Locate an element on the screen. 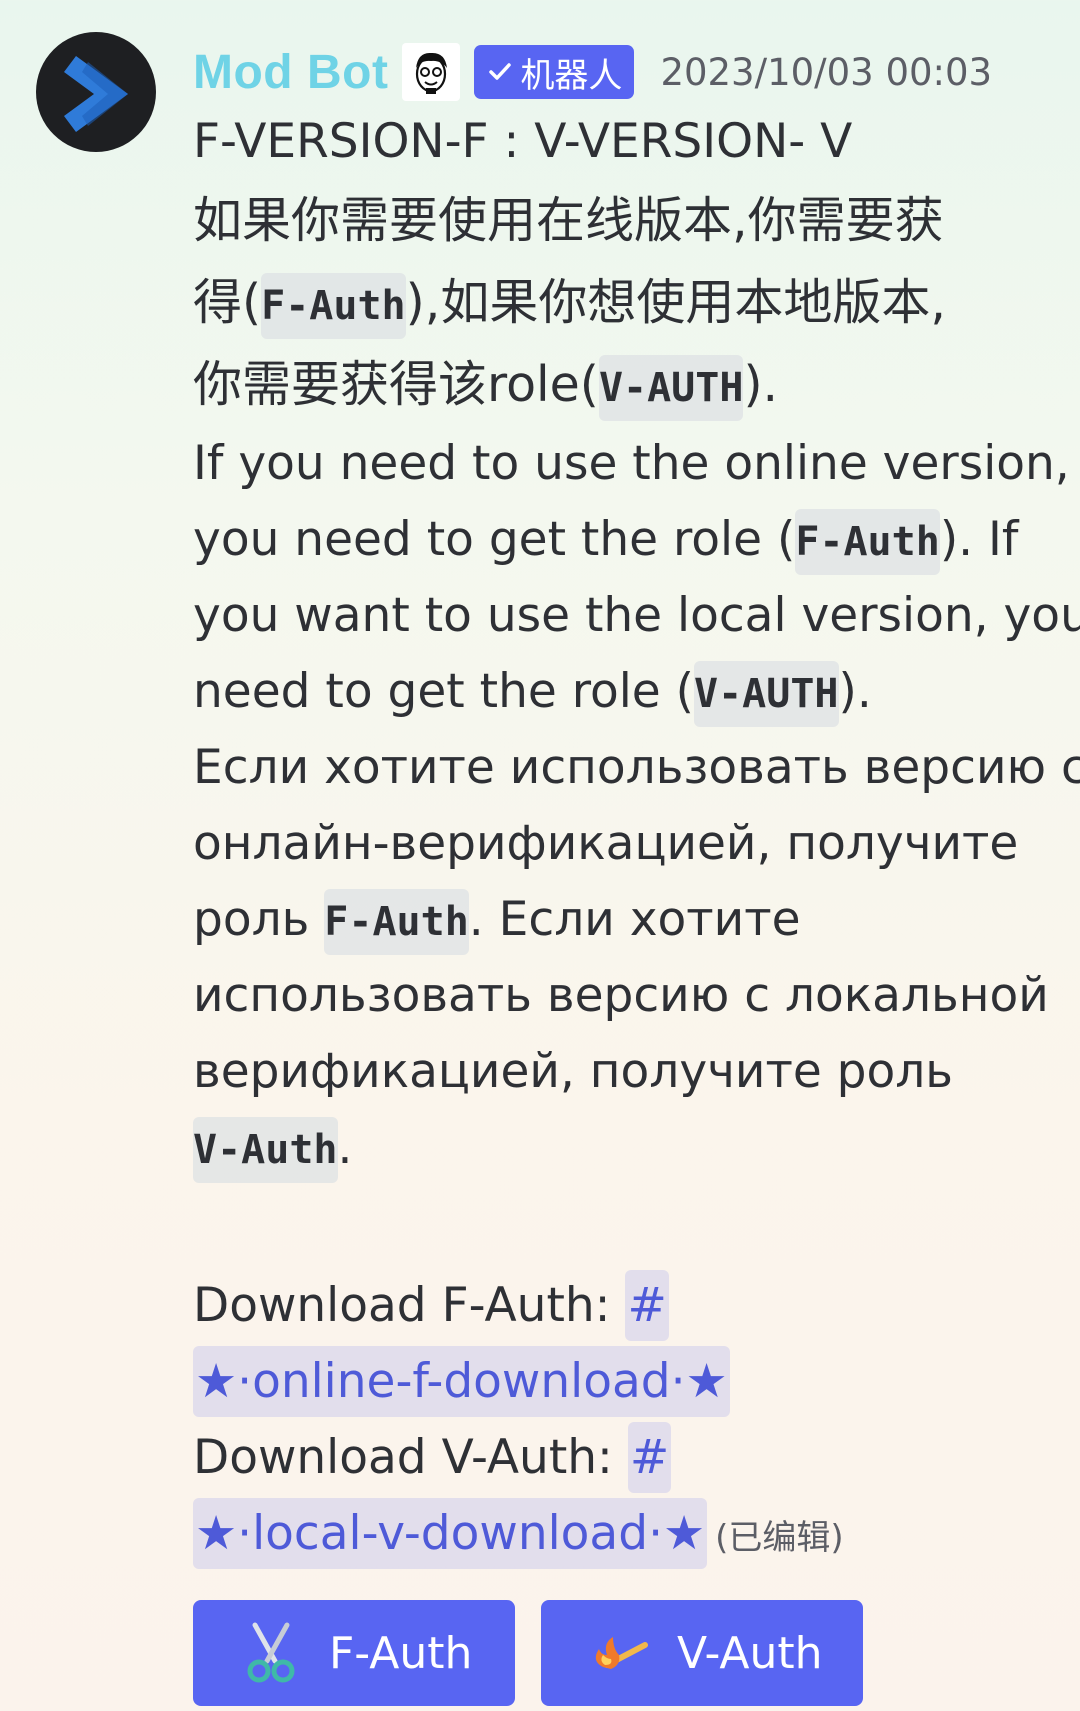  ru-line-3: роль F-Auth. Если хотите is located at coordinates (628, 920).